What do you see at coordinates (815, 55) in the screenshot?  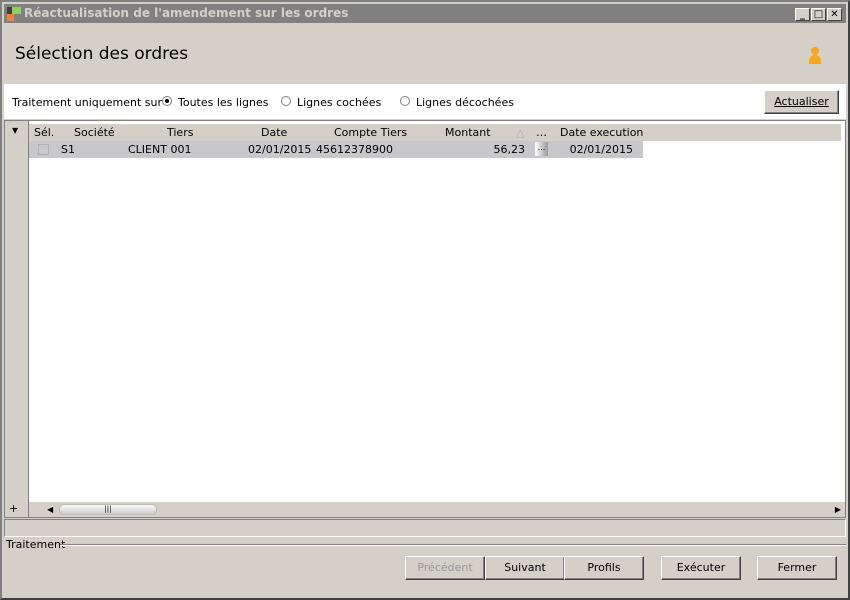 I see `user-icon` at bounding box center [815, 55].